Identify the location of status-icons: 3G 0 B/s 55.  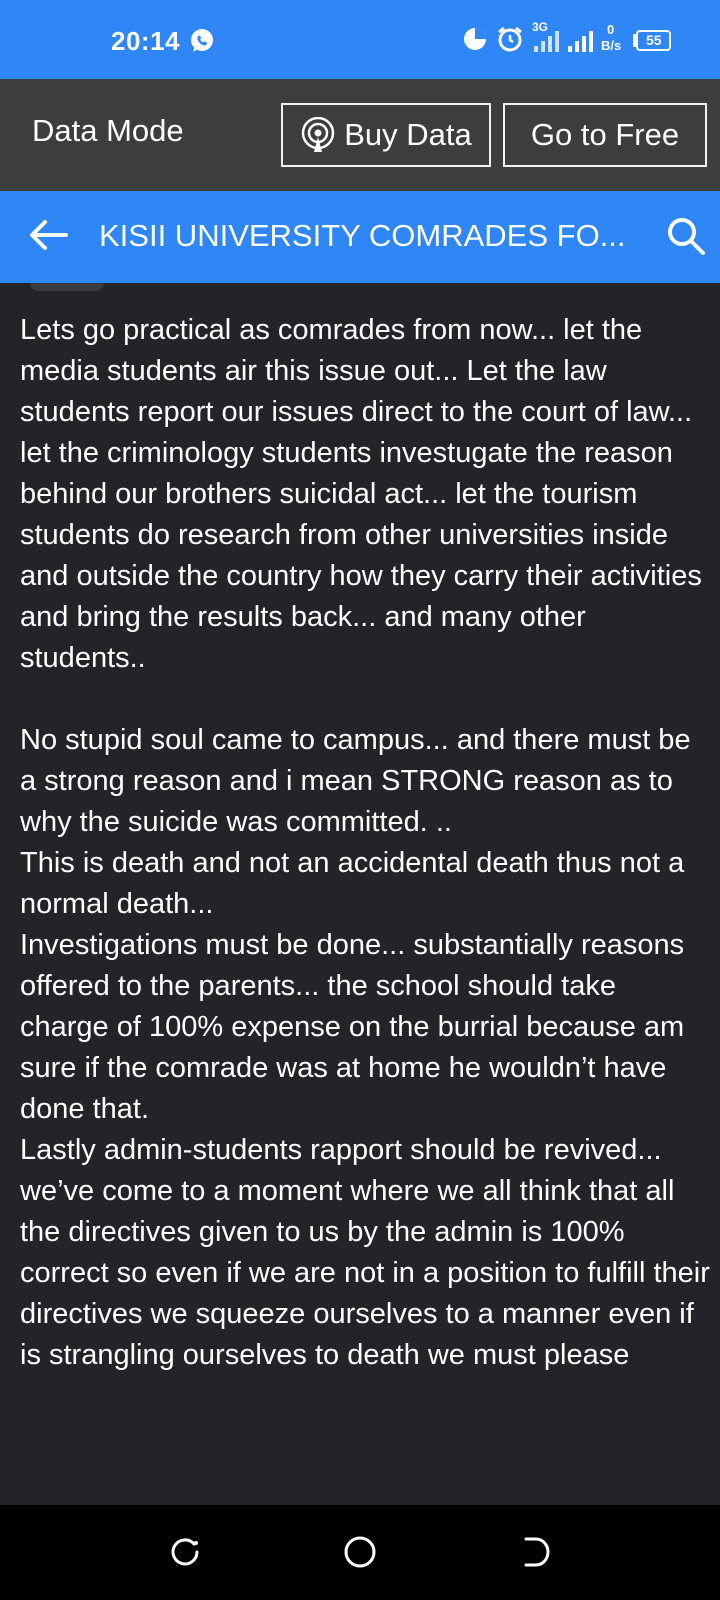
(577, 39).